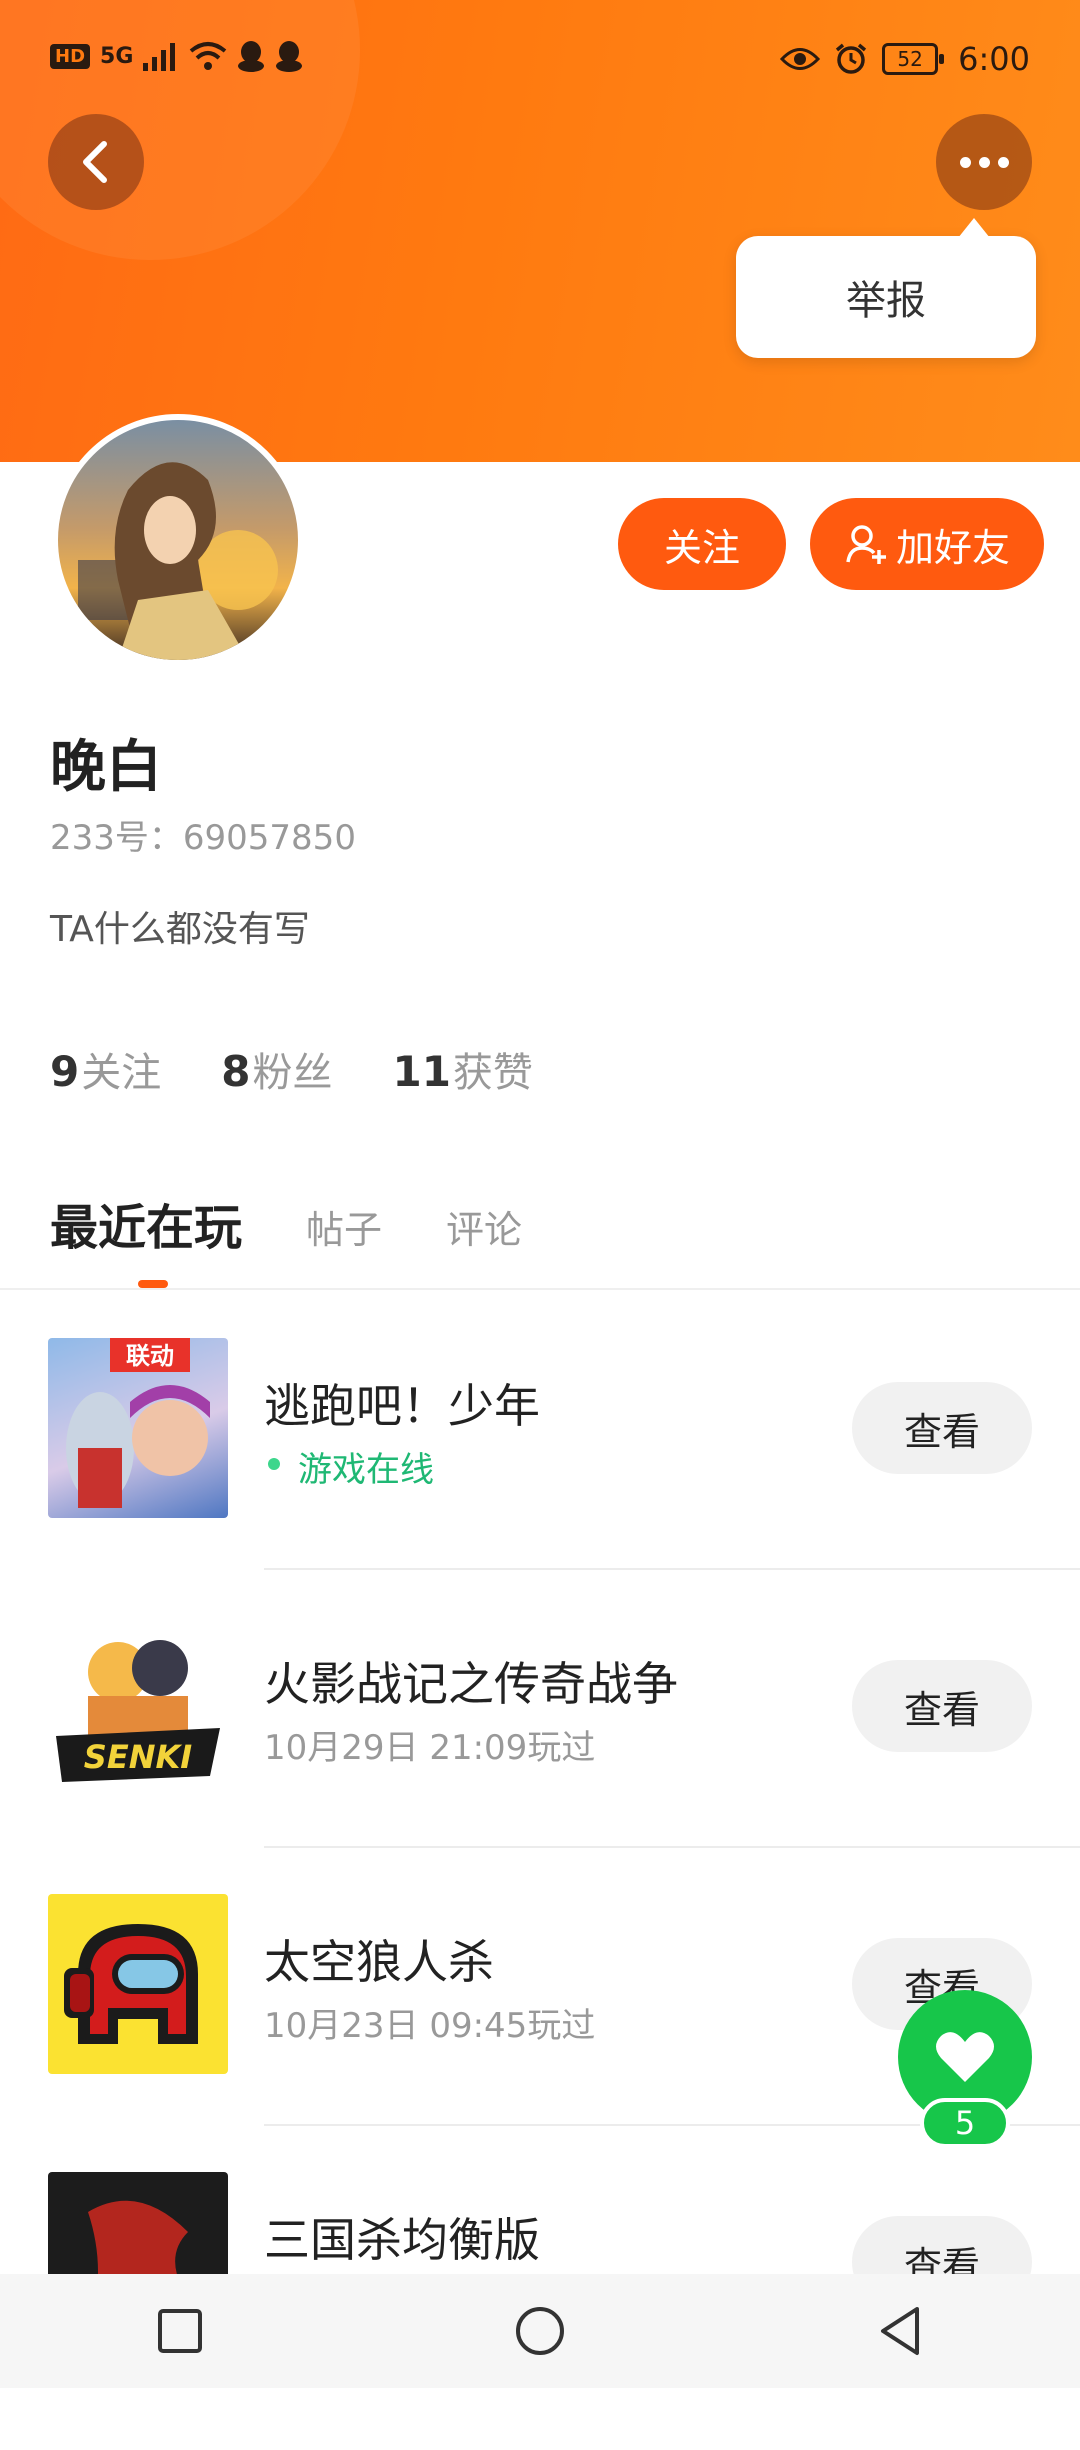  What do you see at coordinates (344, 1228) in the screenshot?
I see `tab-posts: 帖子` at bounding box center [344, 1228].